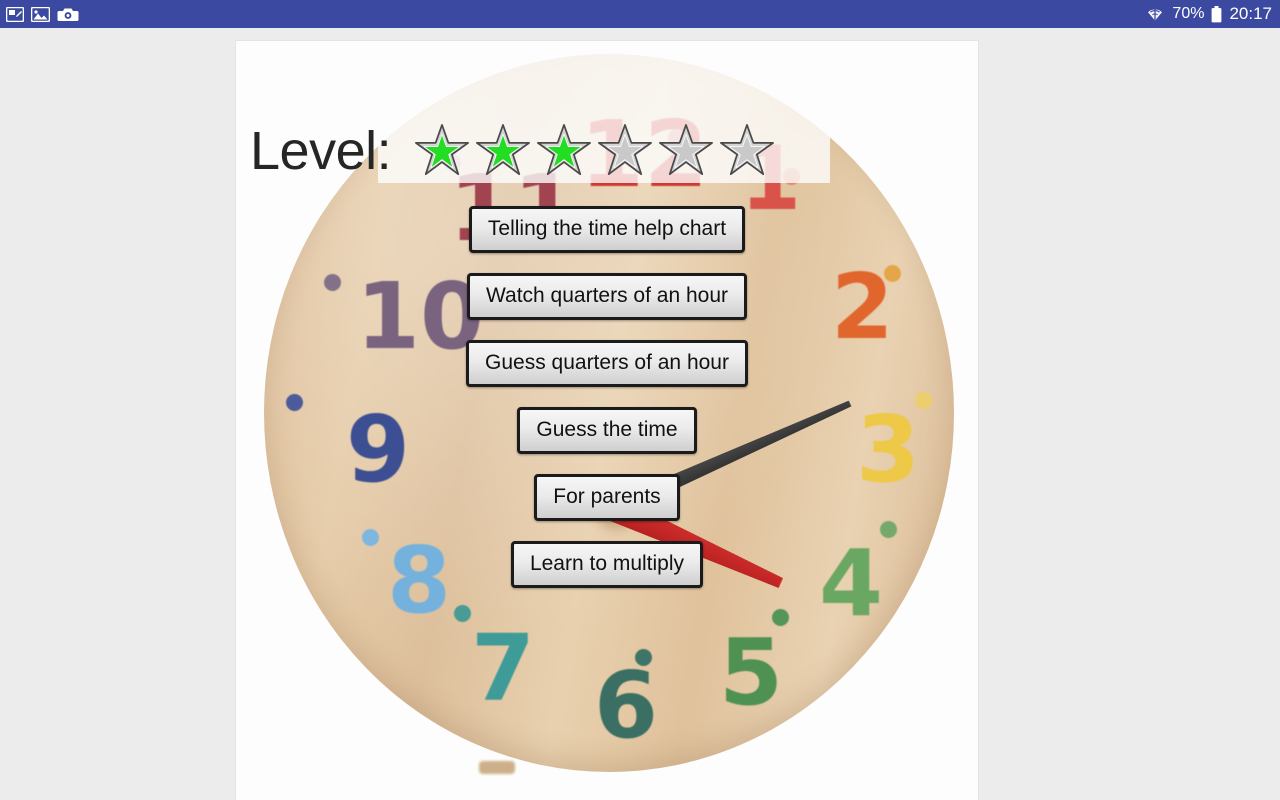 The width and height of the screenshot is (1280, 800). Describe the element at coordinates (607, 497) in the screenshot. I see `for-parents-button: For parents` at that location.